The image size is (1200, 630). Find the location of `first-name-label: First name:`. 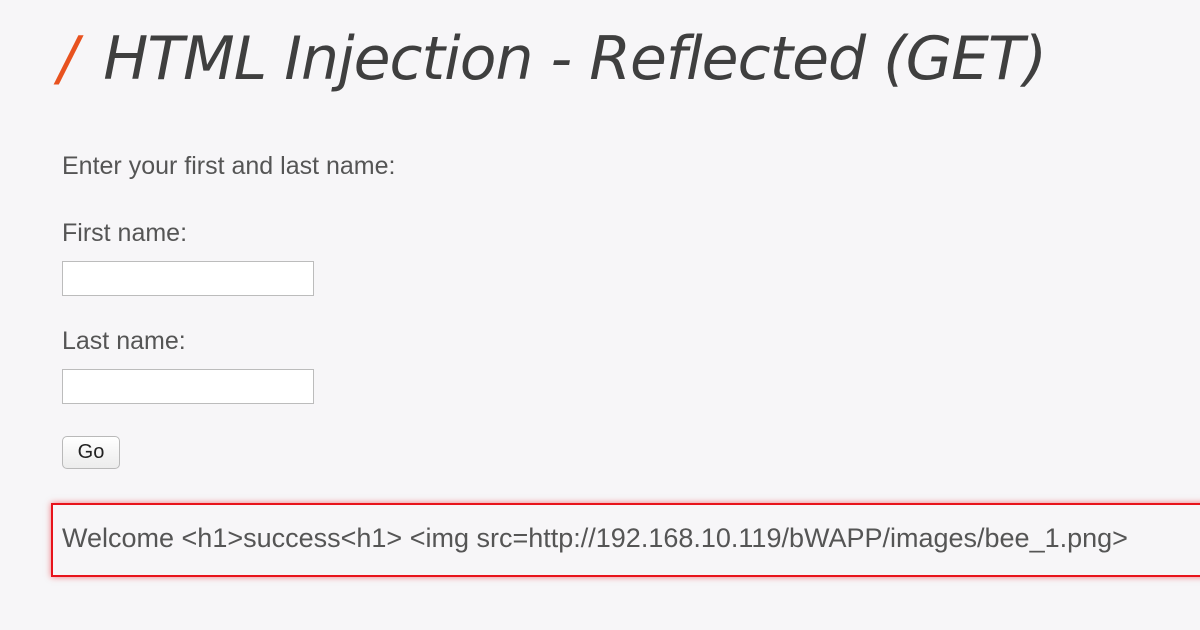

first-name-label: First name: is located at coordinates (125, 233).